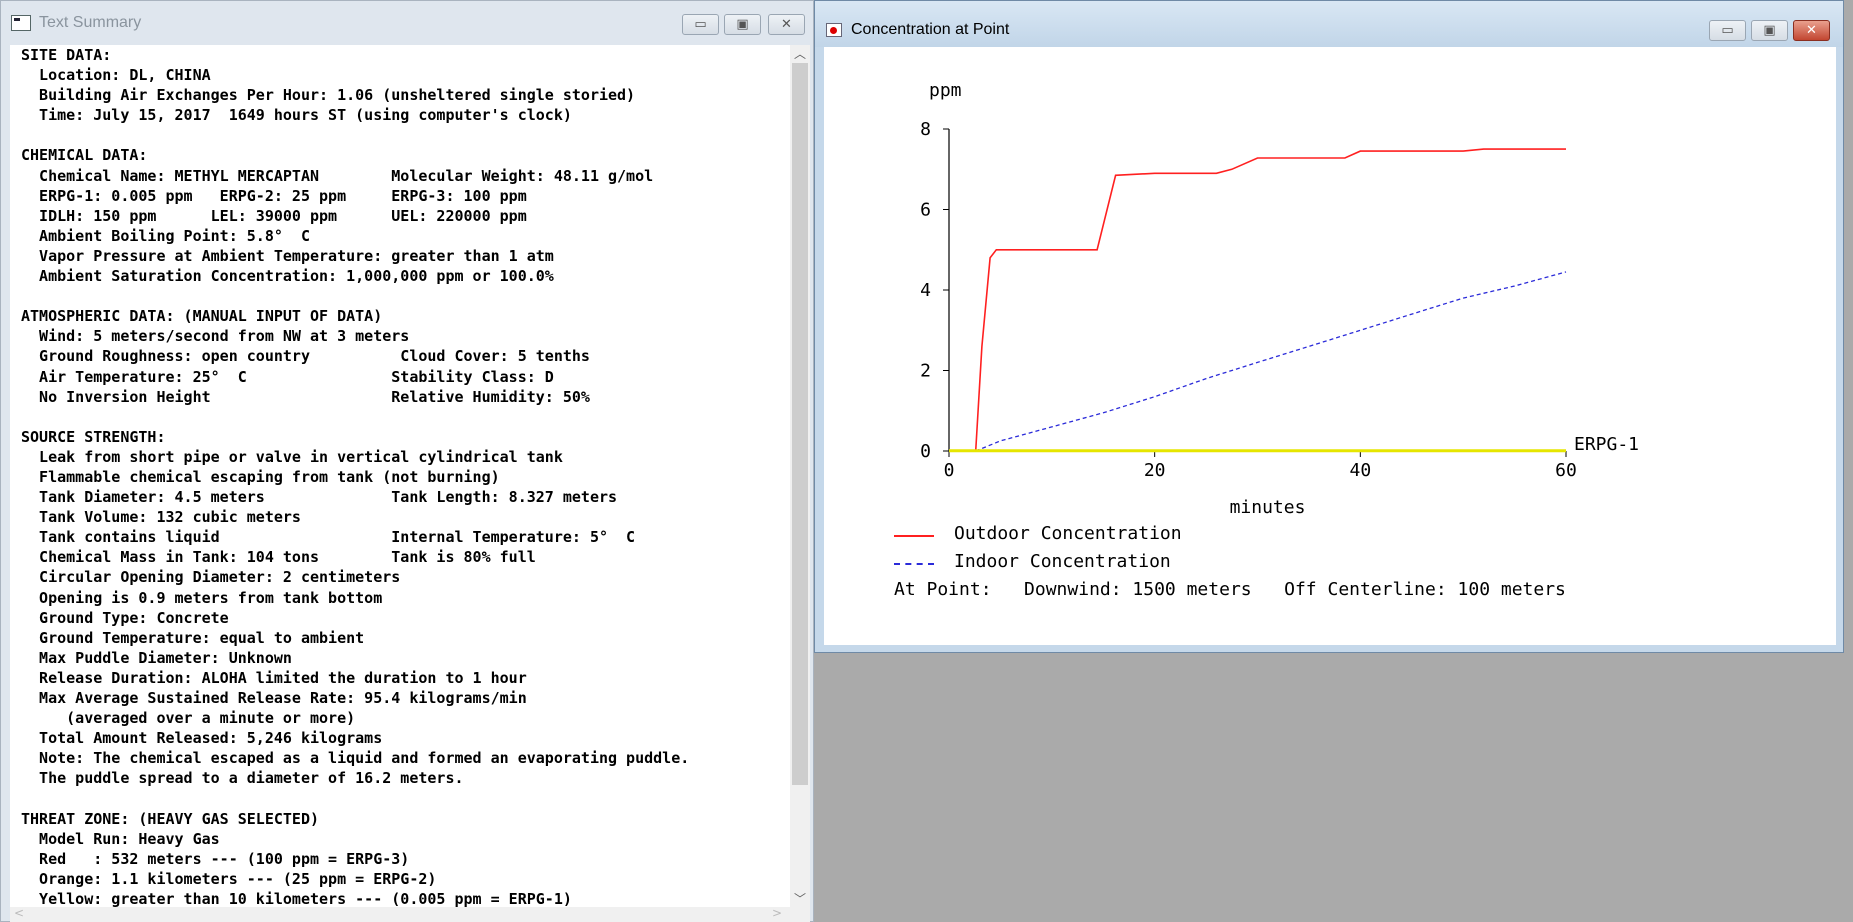 Image resolution: width=1853 pixels, height=922 pixels. What do you see at coordinates (1329, 24) in the screenshot?
I see `concentration-titlebar: Concentration at Point ▭ ▣ ✕` at bounding box center [1329, 24].